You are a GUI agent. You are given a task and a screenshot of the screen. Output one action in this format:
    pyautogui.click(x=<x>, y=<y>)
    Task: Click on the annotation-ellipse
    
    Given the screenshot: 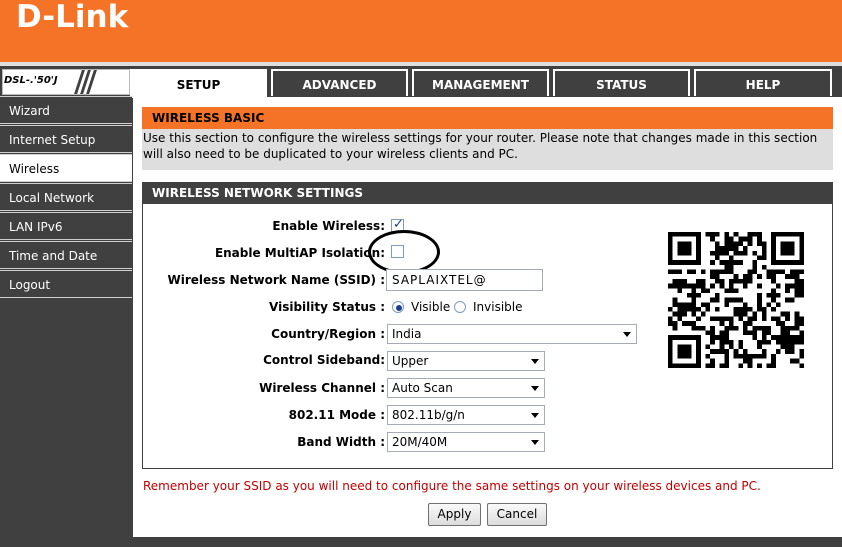 What is the action you would take?
    pyautogui.click(x=404, y=252)
    